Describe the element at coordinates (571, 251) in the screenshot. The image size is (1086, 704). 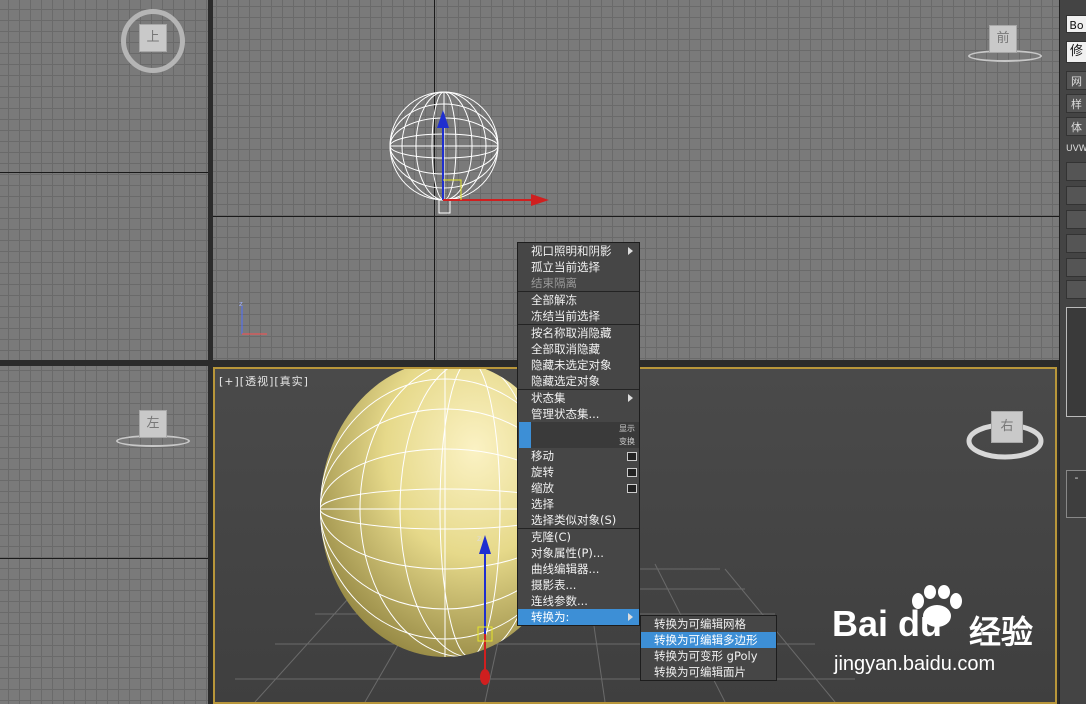
I see `menu-item-label: 视口照明和阴影` at that location.